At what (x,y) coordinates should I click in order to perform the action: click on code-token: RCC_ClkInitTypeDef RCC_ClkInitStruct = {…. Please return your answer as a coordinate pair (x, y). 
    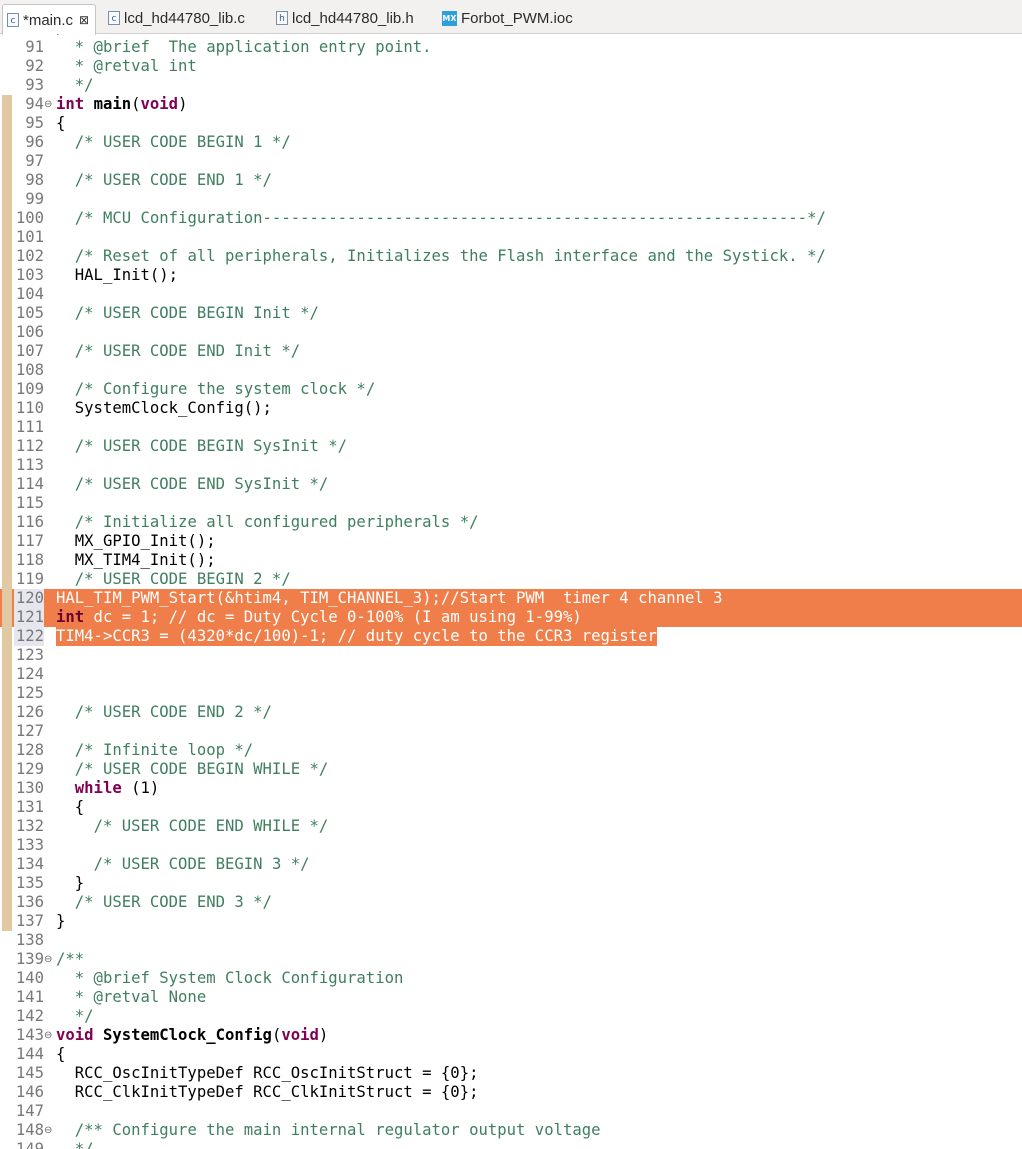
    Looking at the image, I should click on (267, 1092).